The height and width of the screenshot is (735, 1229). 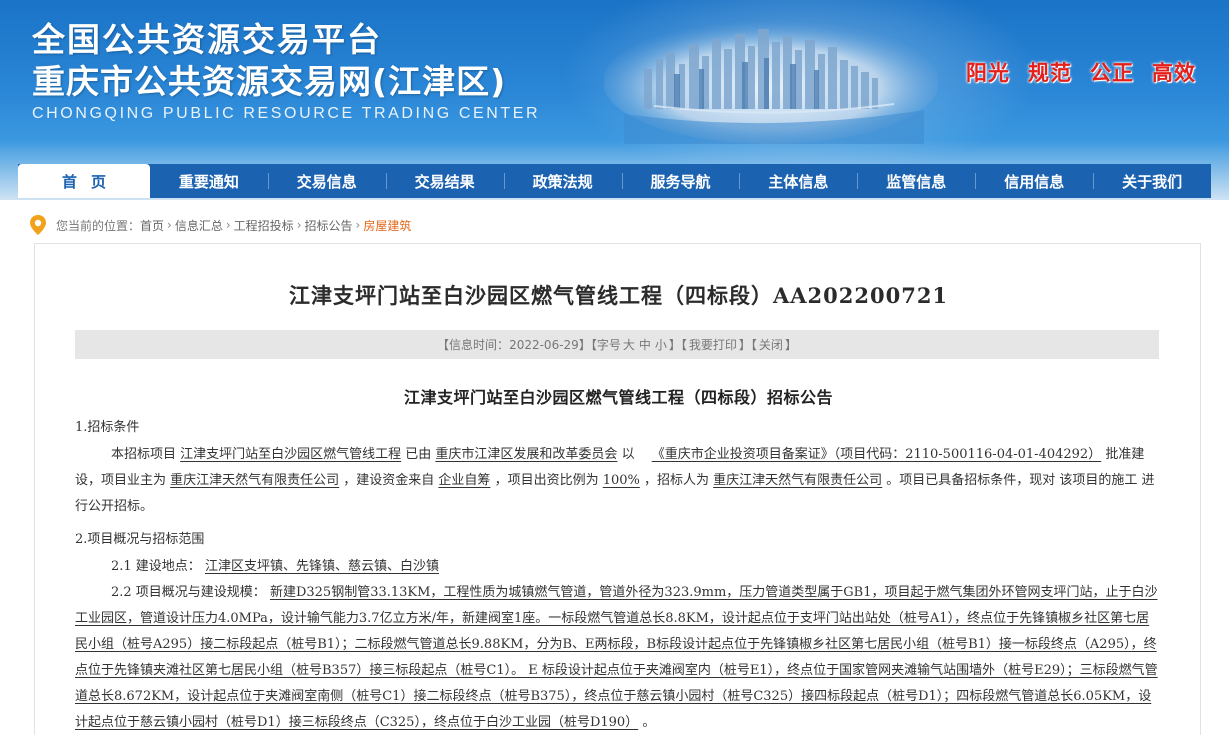 I want to click on breadcrumb-label: 您当前的位置：, so click(x=98, y=225).